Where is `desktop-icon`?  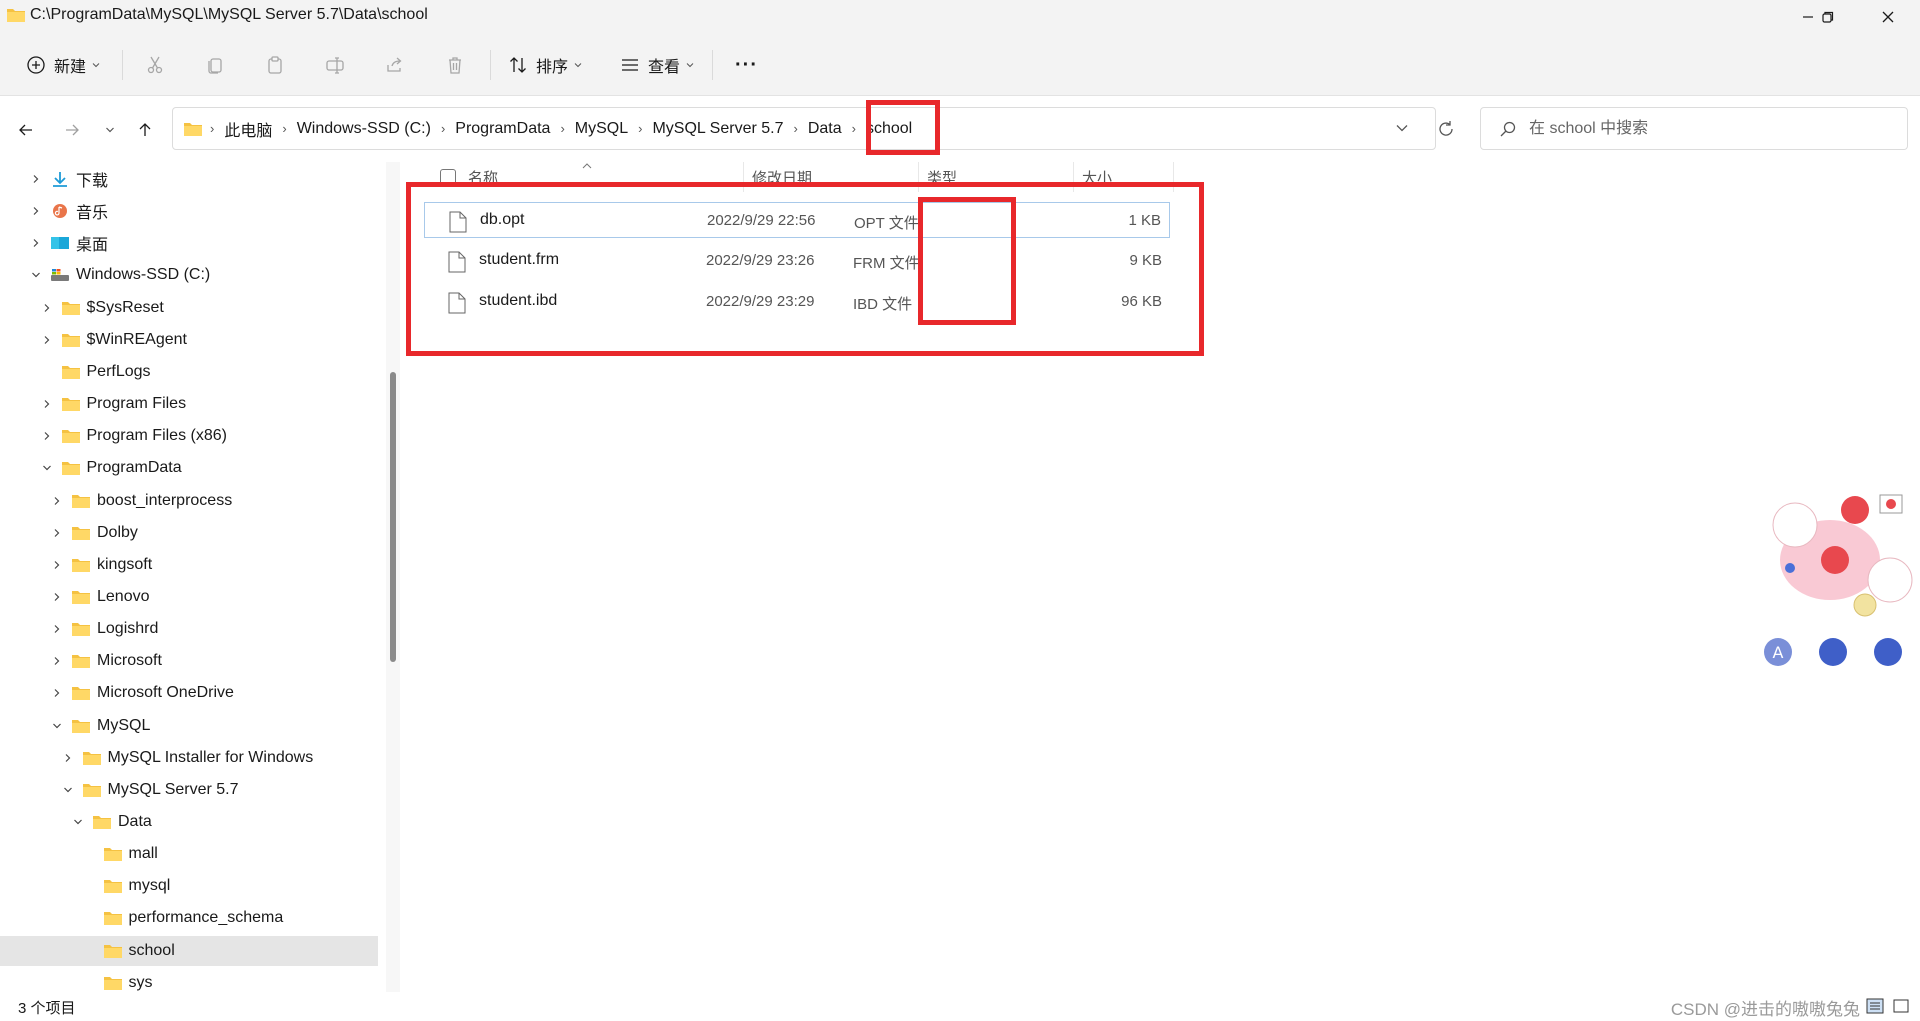 desktop-icon is located at coordinates (60, 243).